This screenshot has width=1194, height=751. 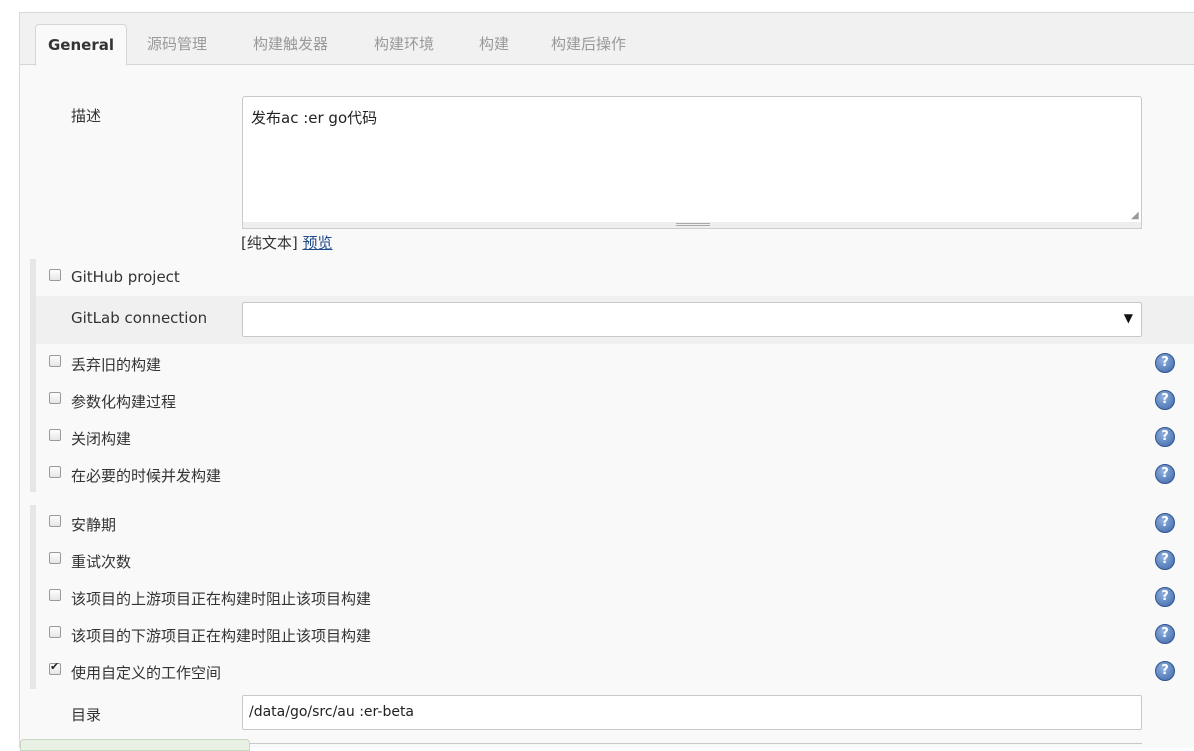 What do you see at coordinates (692, 319) in the screenshot?
I see `gitlab-connection-select: ▼` at bounding box center [692, 319].